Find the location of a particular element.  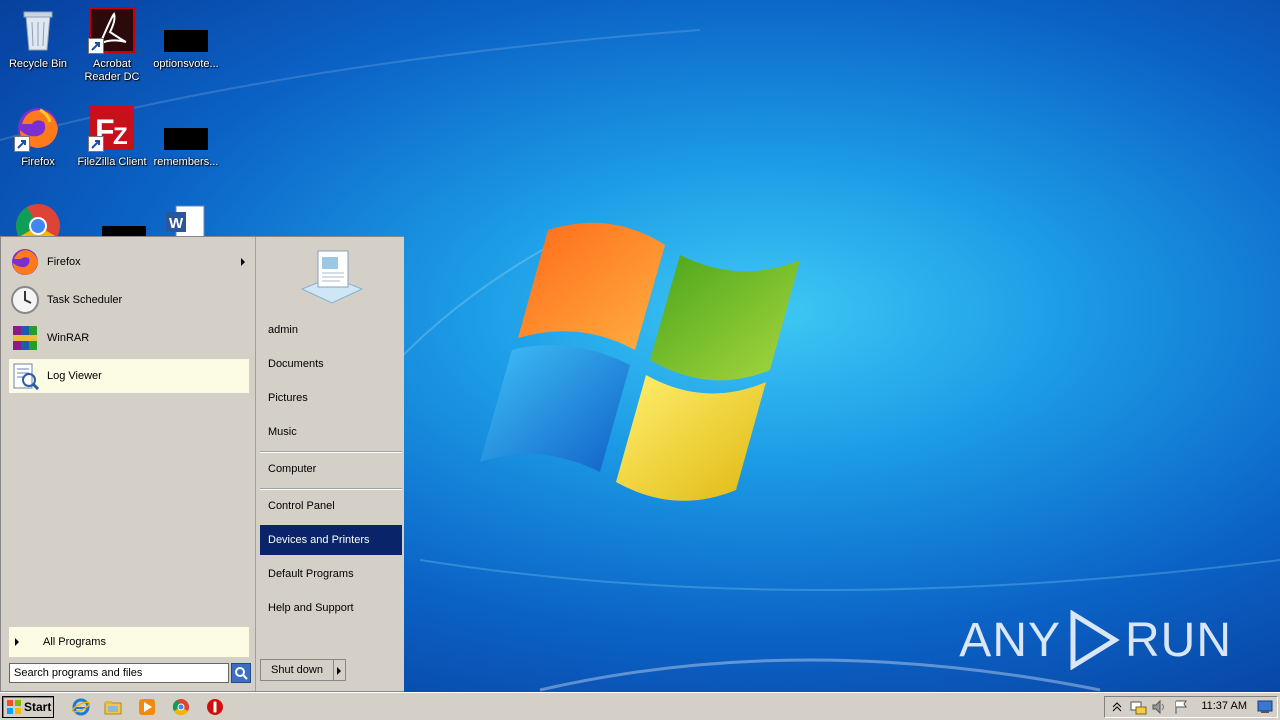

volume-icon is located at coordinates (1159, 707).